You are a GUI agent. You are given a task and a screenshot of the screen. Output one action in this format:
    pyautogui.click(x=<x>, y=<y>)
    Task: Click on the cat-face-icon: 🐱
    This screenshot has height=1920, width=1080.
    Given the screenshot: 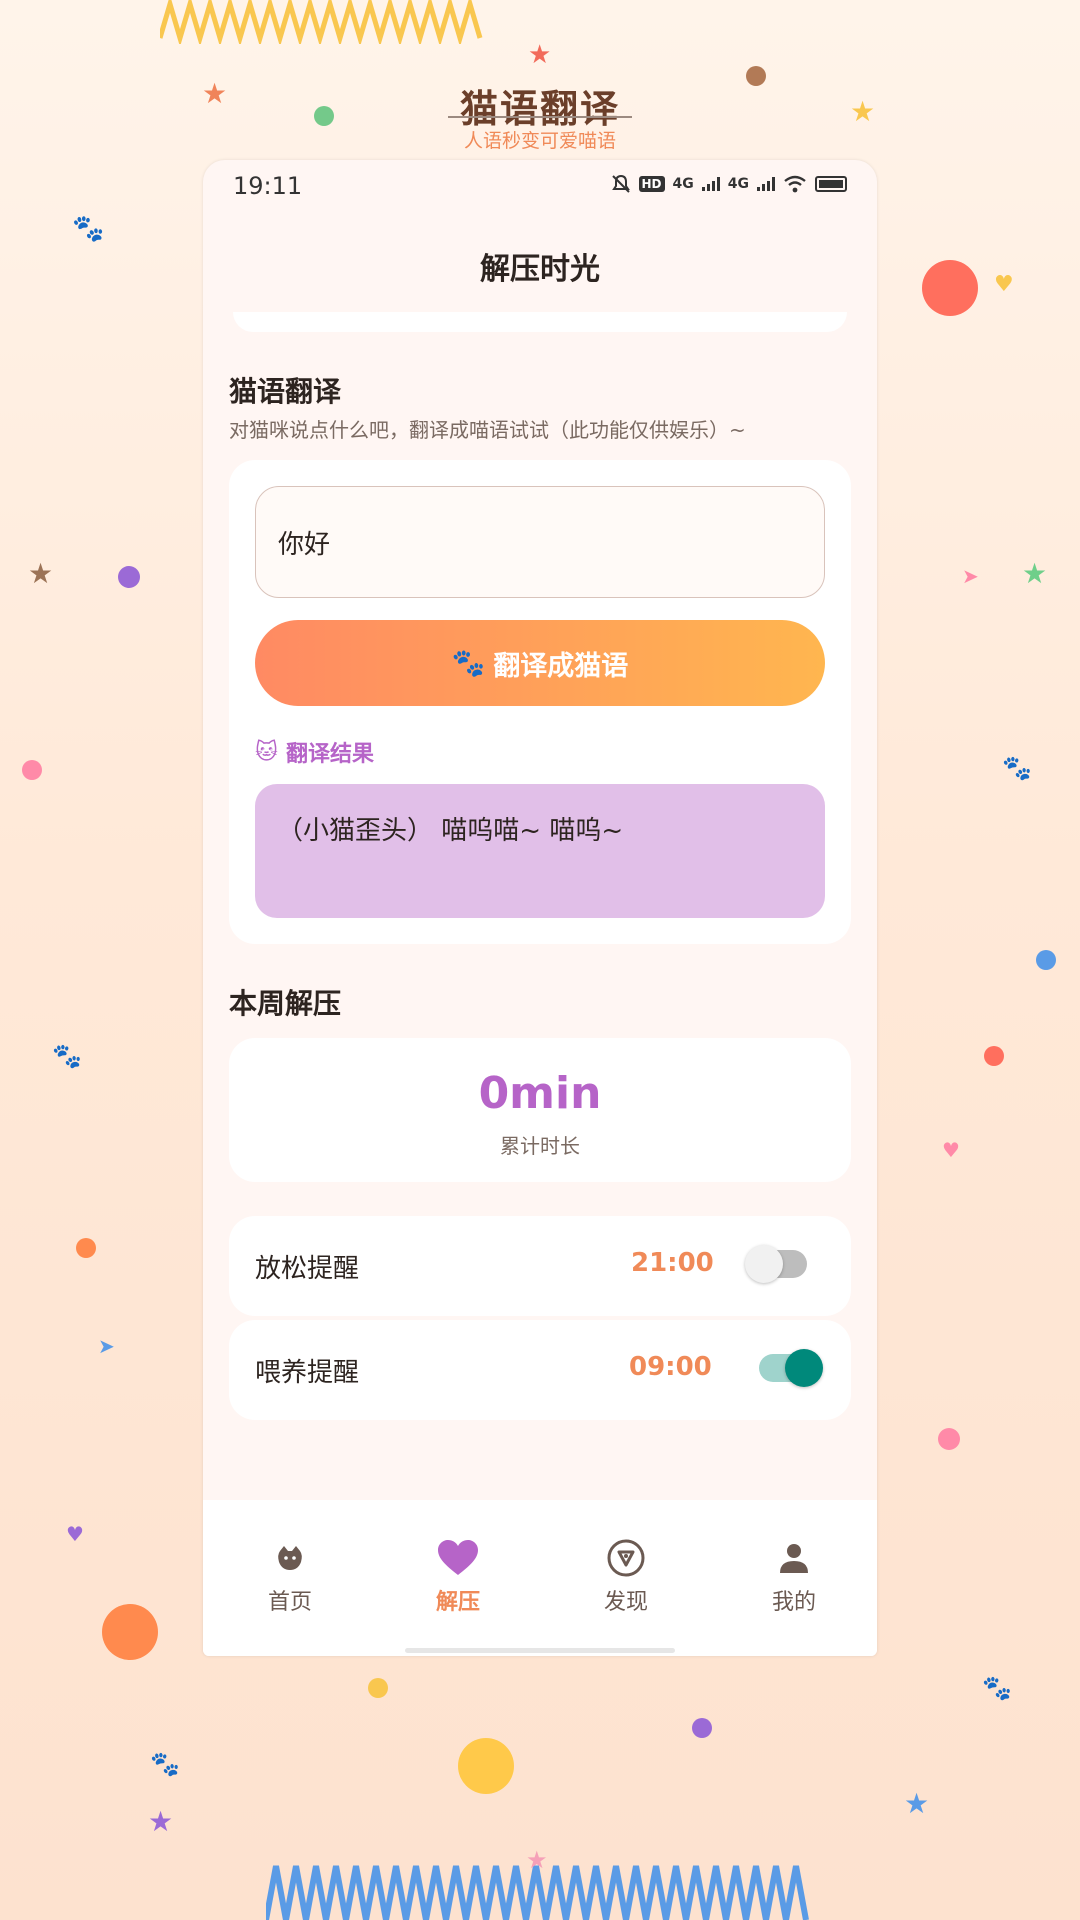 What is the action you would take?
    pyautogui.click(x=266, y=752)
    